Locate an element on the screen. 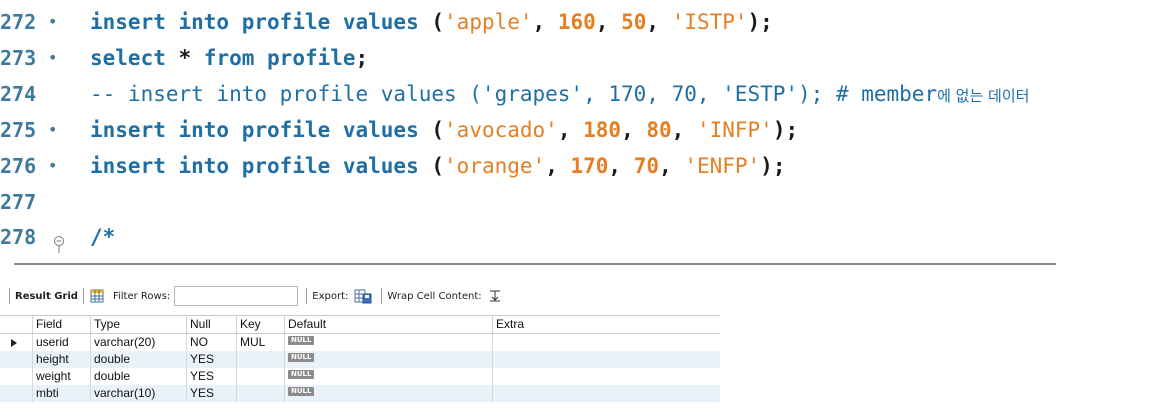 This screenshot has height=419, width=1162. code-token: /* is located at coordinates (103, 237).